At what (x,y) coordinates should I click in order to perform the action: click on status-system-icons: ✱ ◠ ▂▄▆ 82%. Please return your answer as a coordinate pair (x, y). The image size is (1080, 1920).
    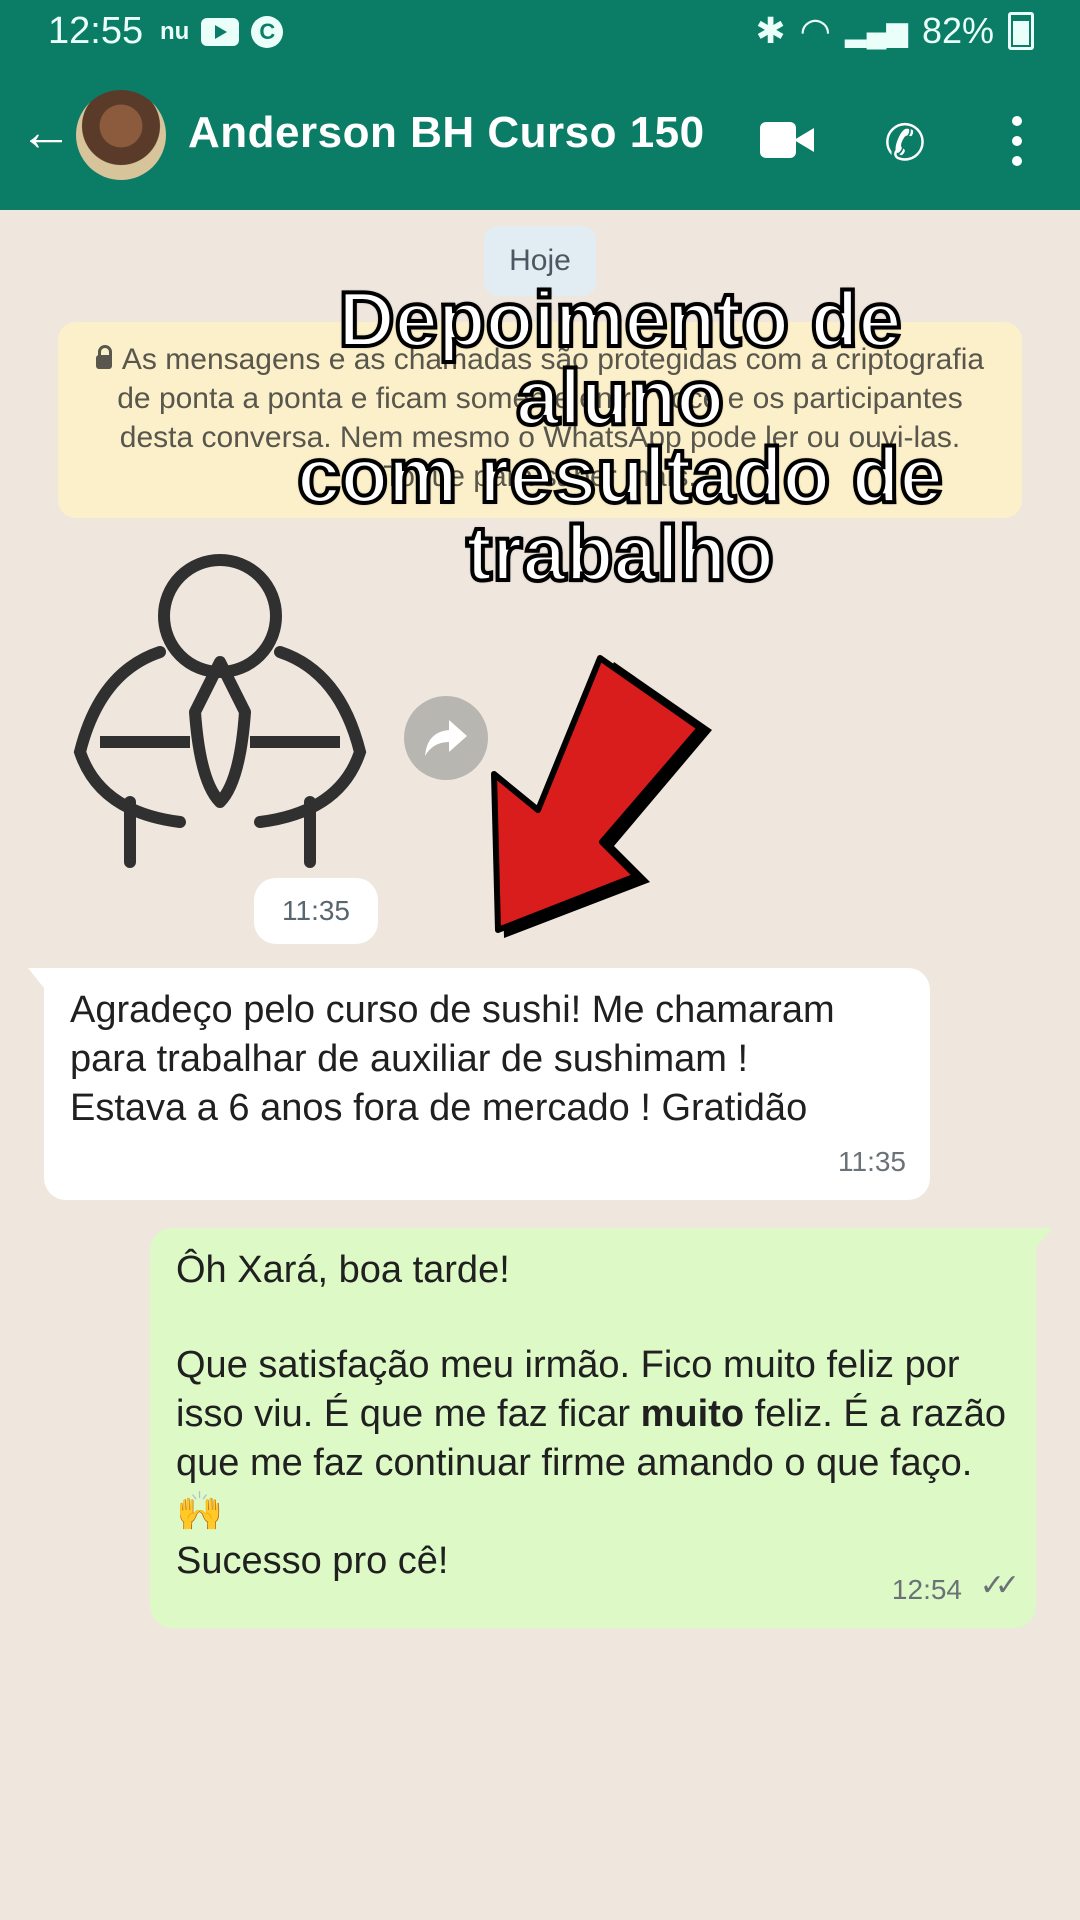
    Looking at the image, I should click on (894, 31).